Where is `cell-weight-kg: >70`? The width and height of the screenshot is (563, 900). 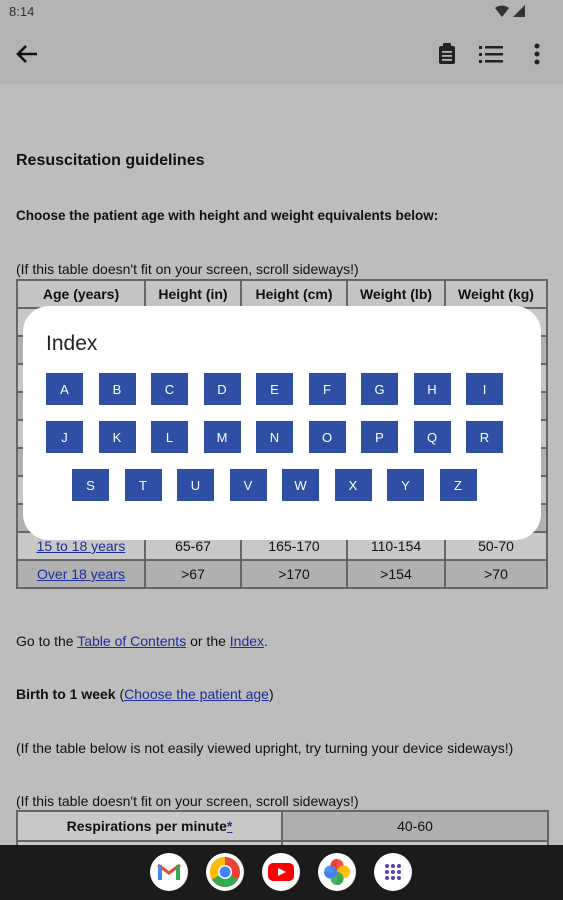 cell-weight-kg: >70 is located at coordinates (496, 574).